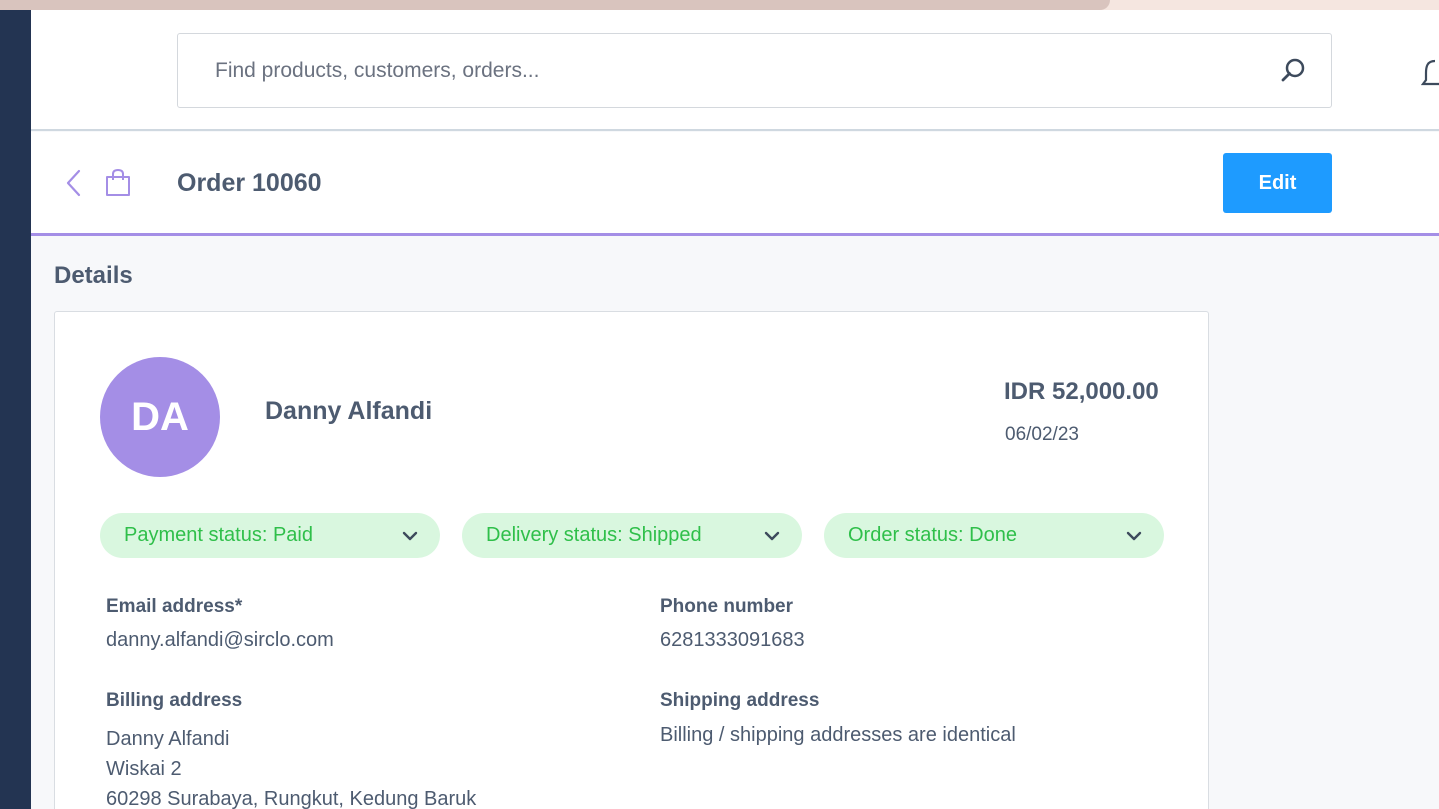 This screenshot has width=1439, height=809. What do you see at coordinates (144, 769) in the screenshot?
I see `billing-address-line: Wiskai 2` at bounding box center [144, 769].